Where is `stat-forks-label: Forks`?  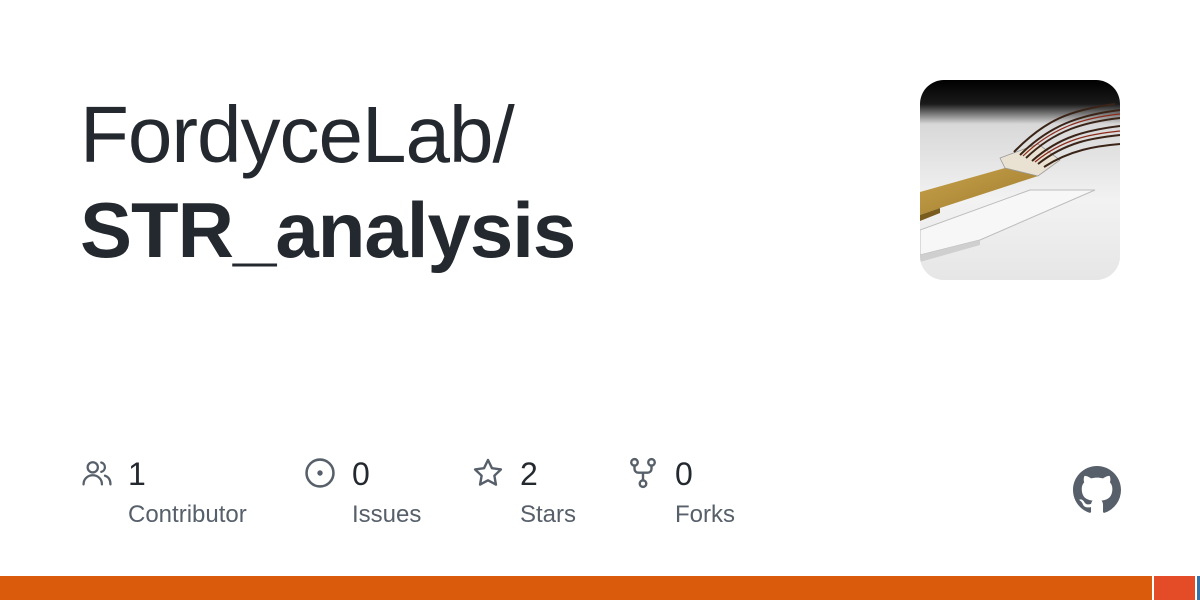
stat-forks-label: Forks is located at coordinates (705, 514).